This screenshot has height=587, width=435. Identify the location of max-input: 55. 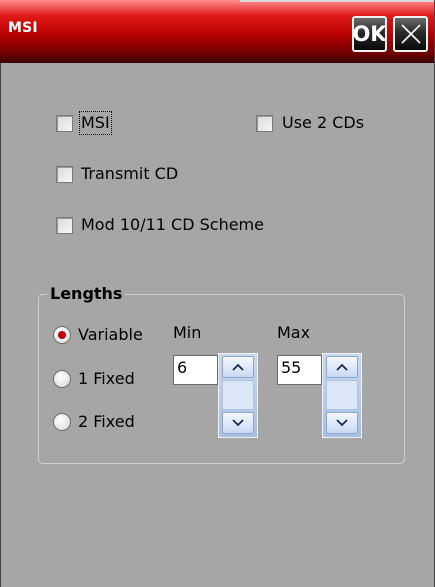
(299, 370).